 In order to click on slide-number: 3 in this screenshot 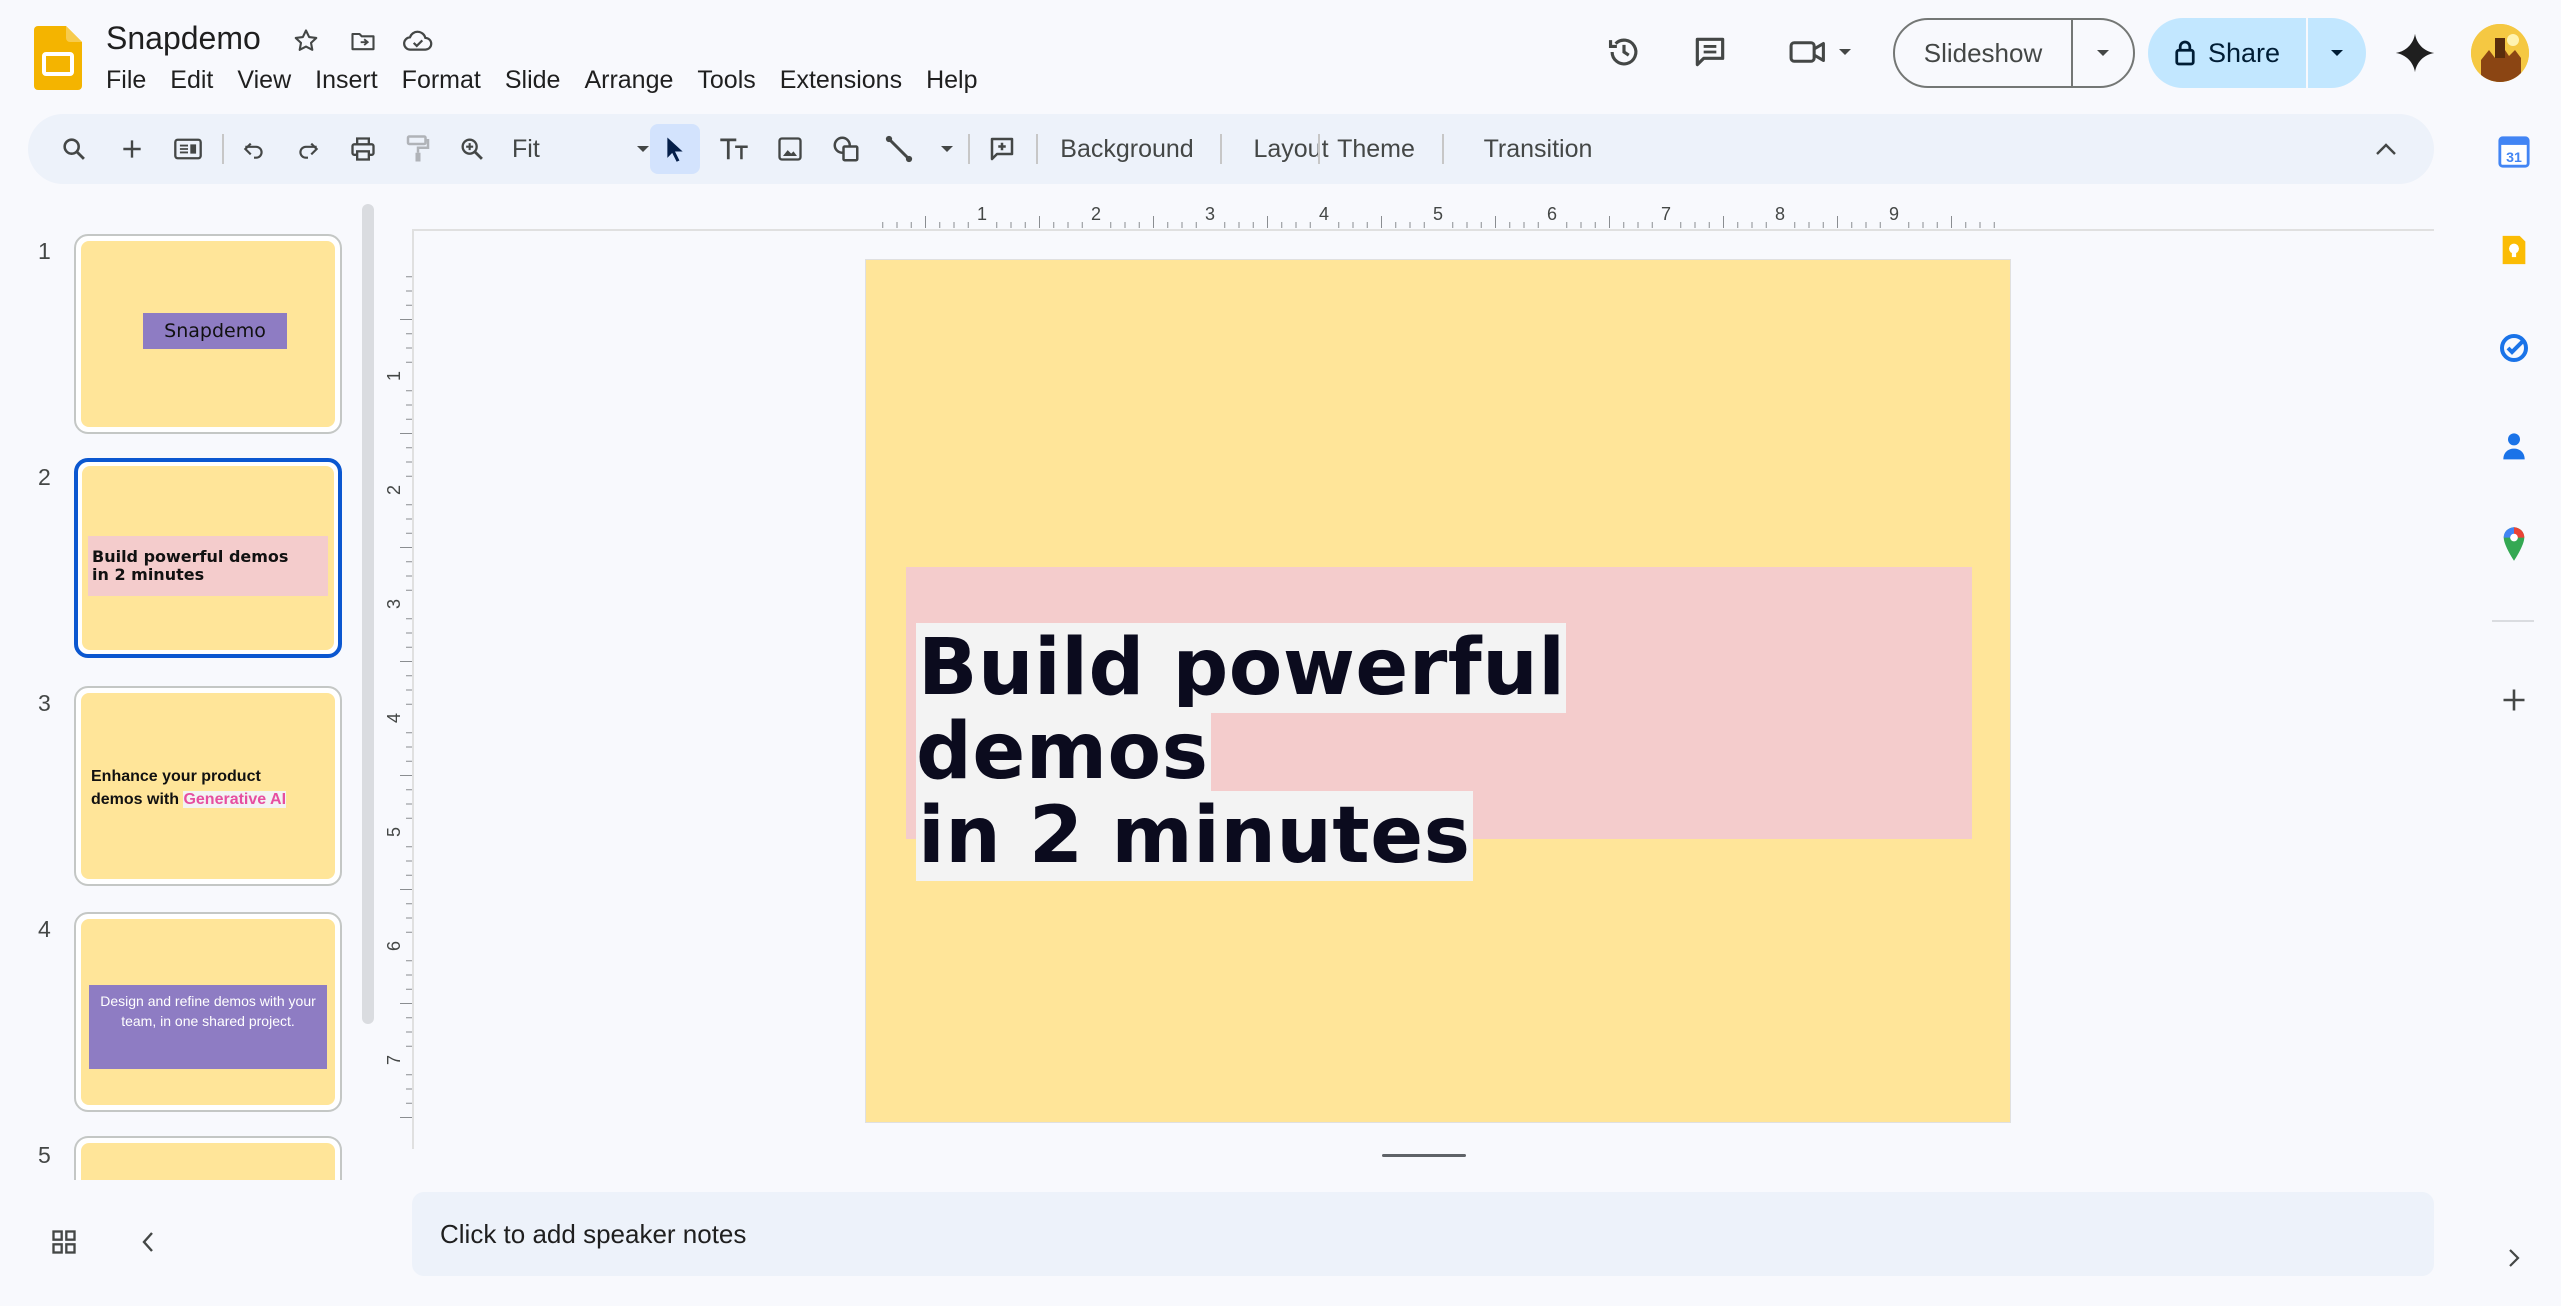, I will do `click(44, 703)`.